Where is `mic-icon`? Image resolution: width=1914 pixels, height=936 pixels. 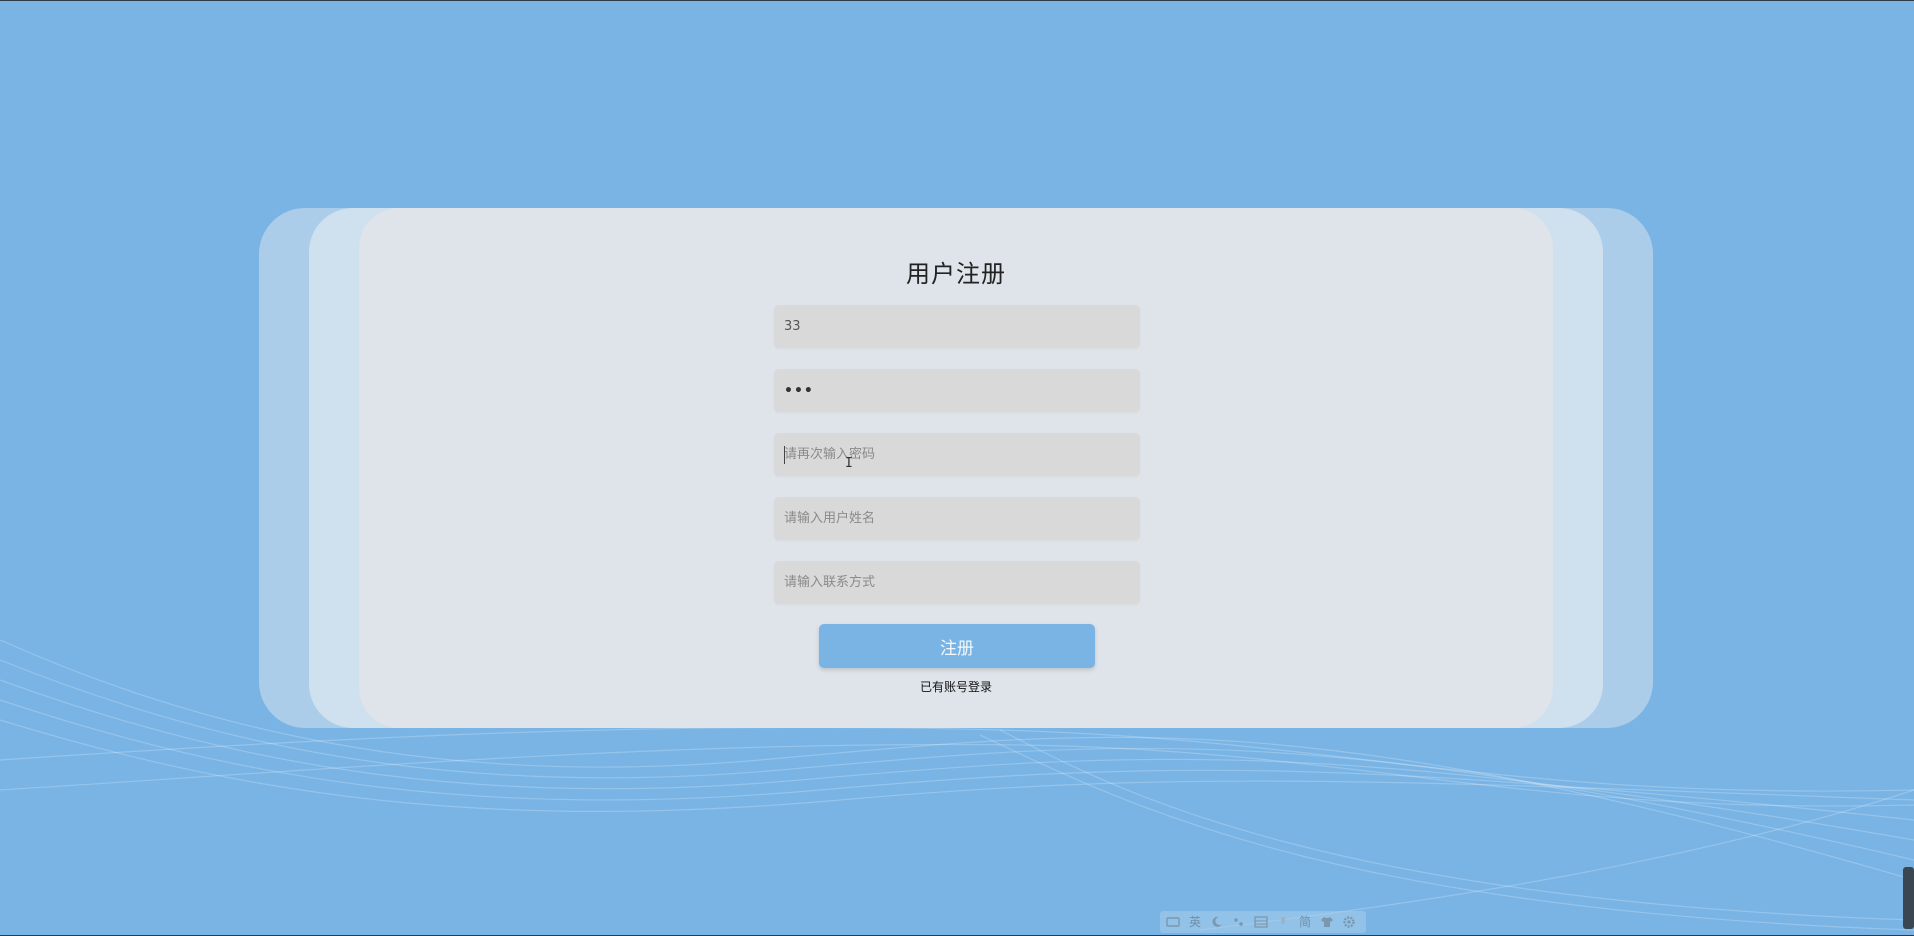 mic-icon is located at coordinates (1283, 922).